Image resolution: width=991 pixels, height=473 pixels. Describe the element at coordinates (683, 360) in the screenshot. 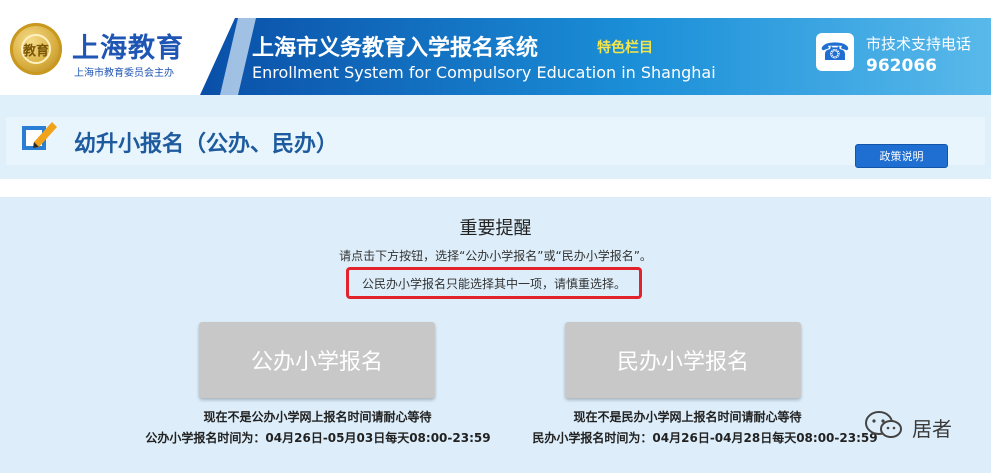

I see `private-school-register-button: 民办小学报名` at that location.